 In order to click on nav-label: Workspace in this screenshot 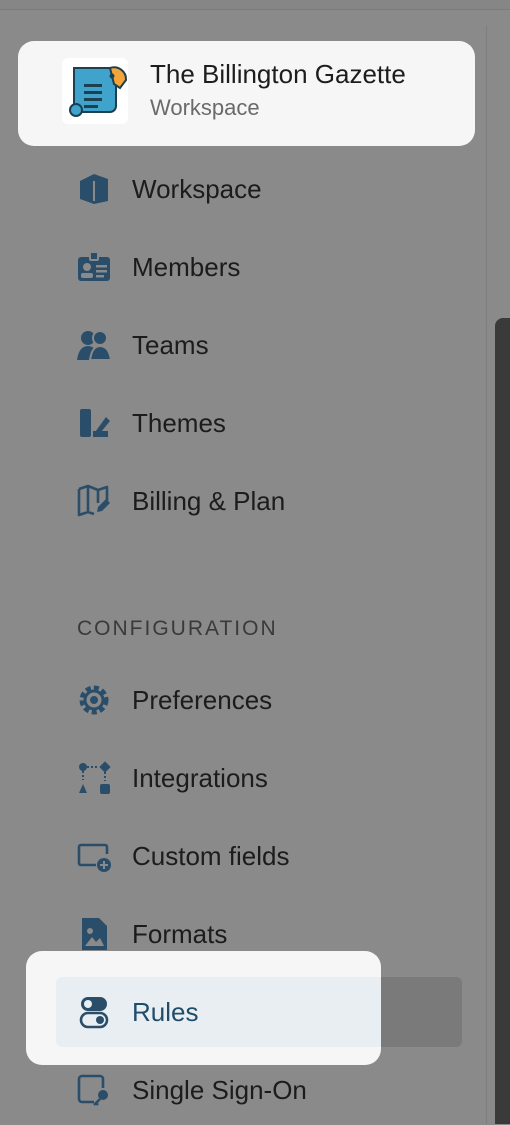, I will do `click(197, 189)`.